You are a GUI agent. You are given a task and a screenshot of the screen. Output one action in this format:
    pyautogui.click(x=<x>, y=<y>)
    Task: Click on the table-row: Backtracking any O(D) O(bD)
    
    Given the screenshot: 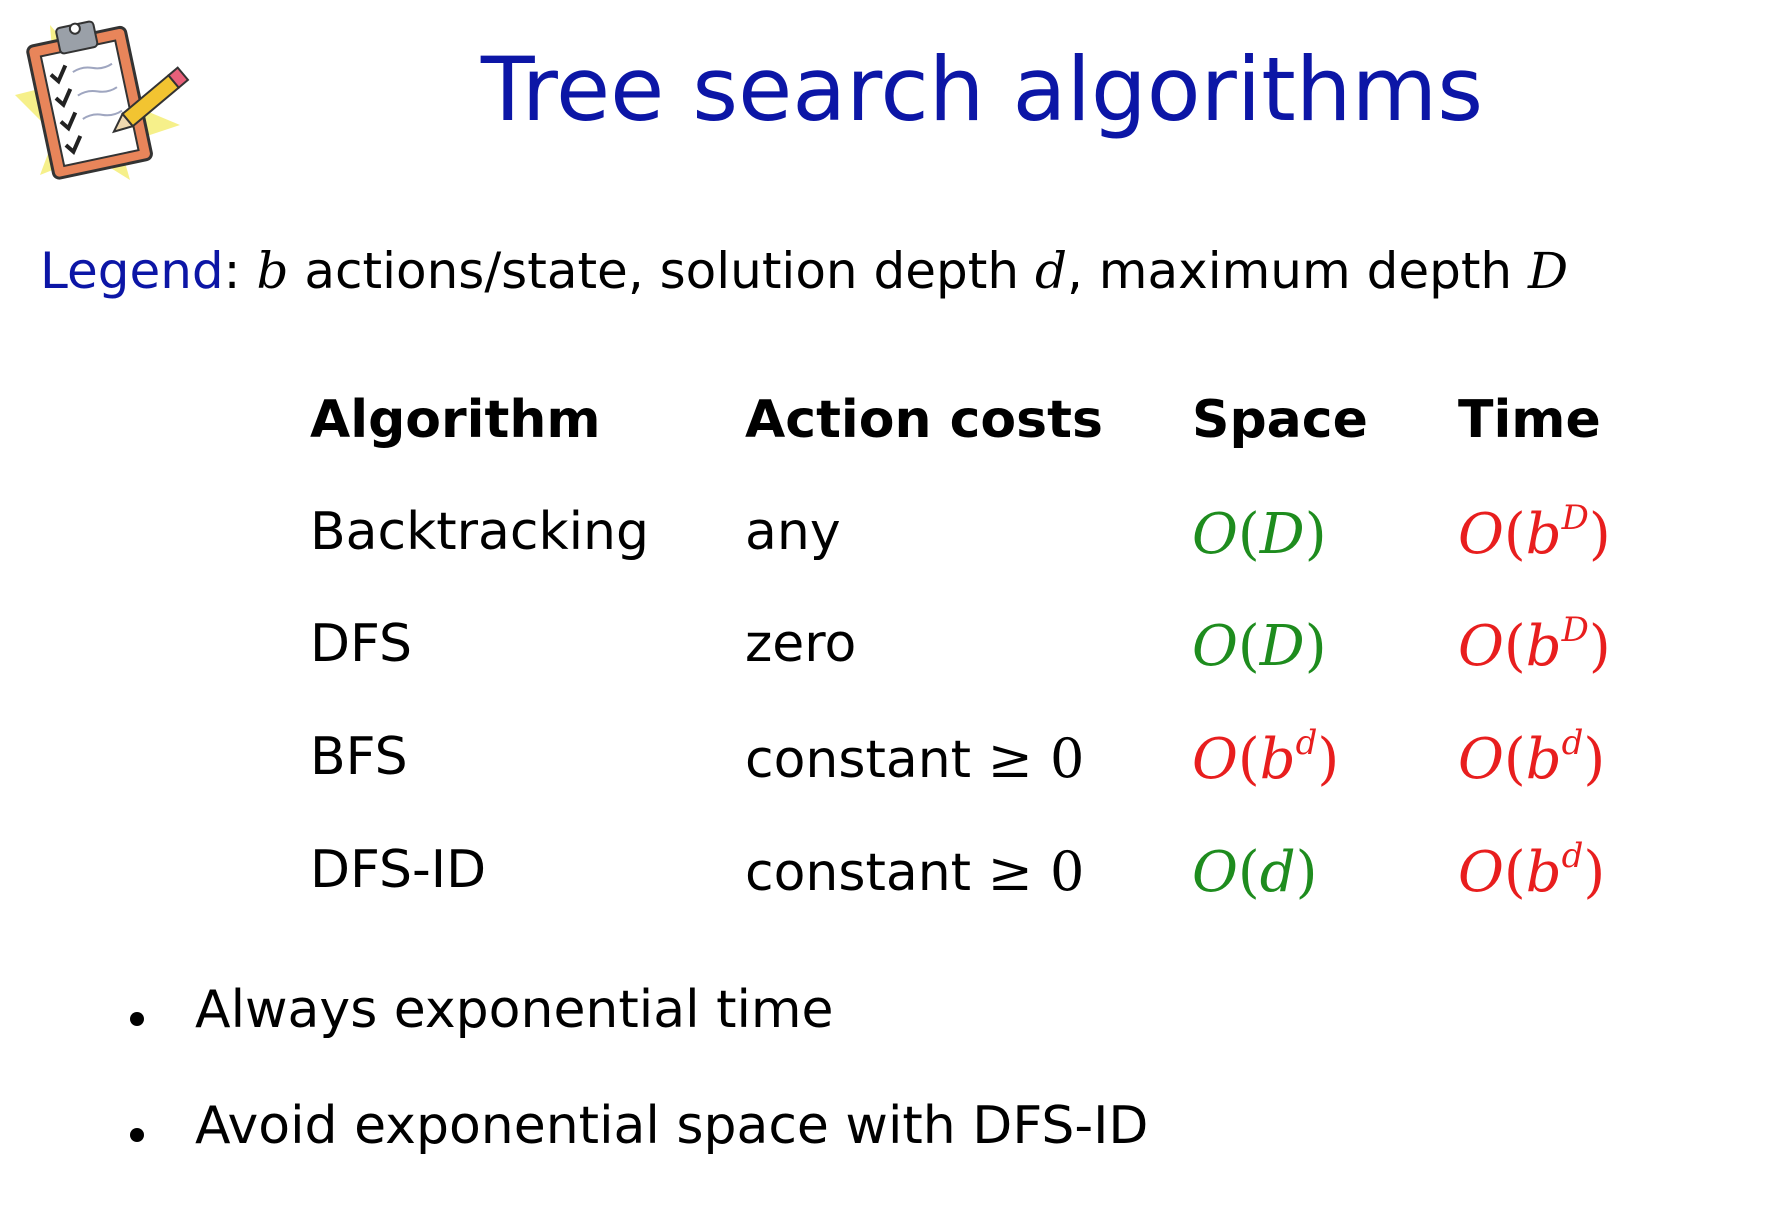 What is the action you would take?
    pyautogui.click(x=887, y=550)
    